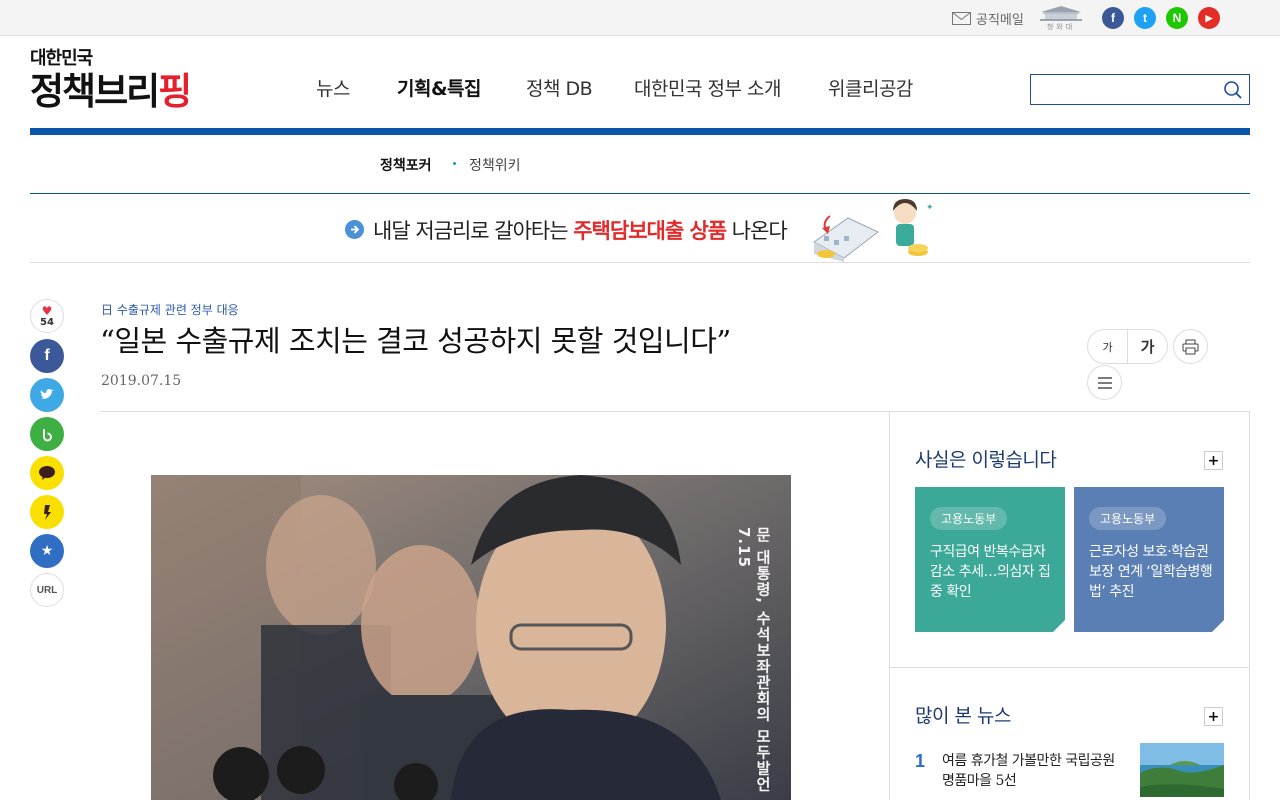  What do you see at coordinates (961, 18) in the screenshot?
I see `mail-icon` at bounding box center [961, 18].